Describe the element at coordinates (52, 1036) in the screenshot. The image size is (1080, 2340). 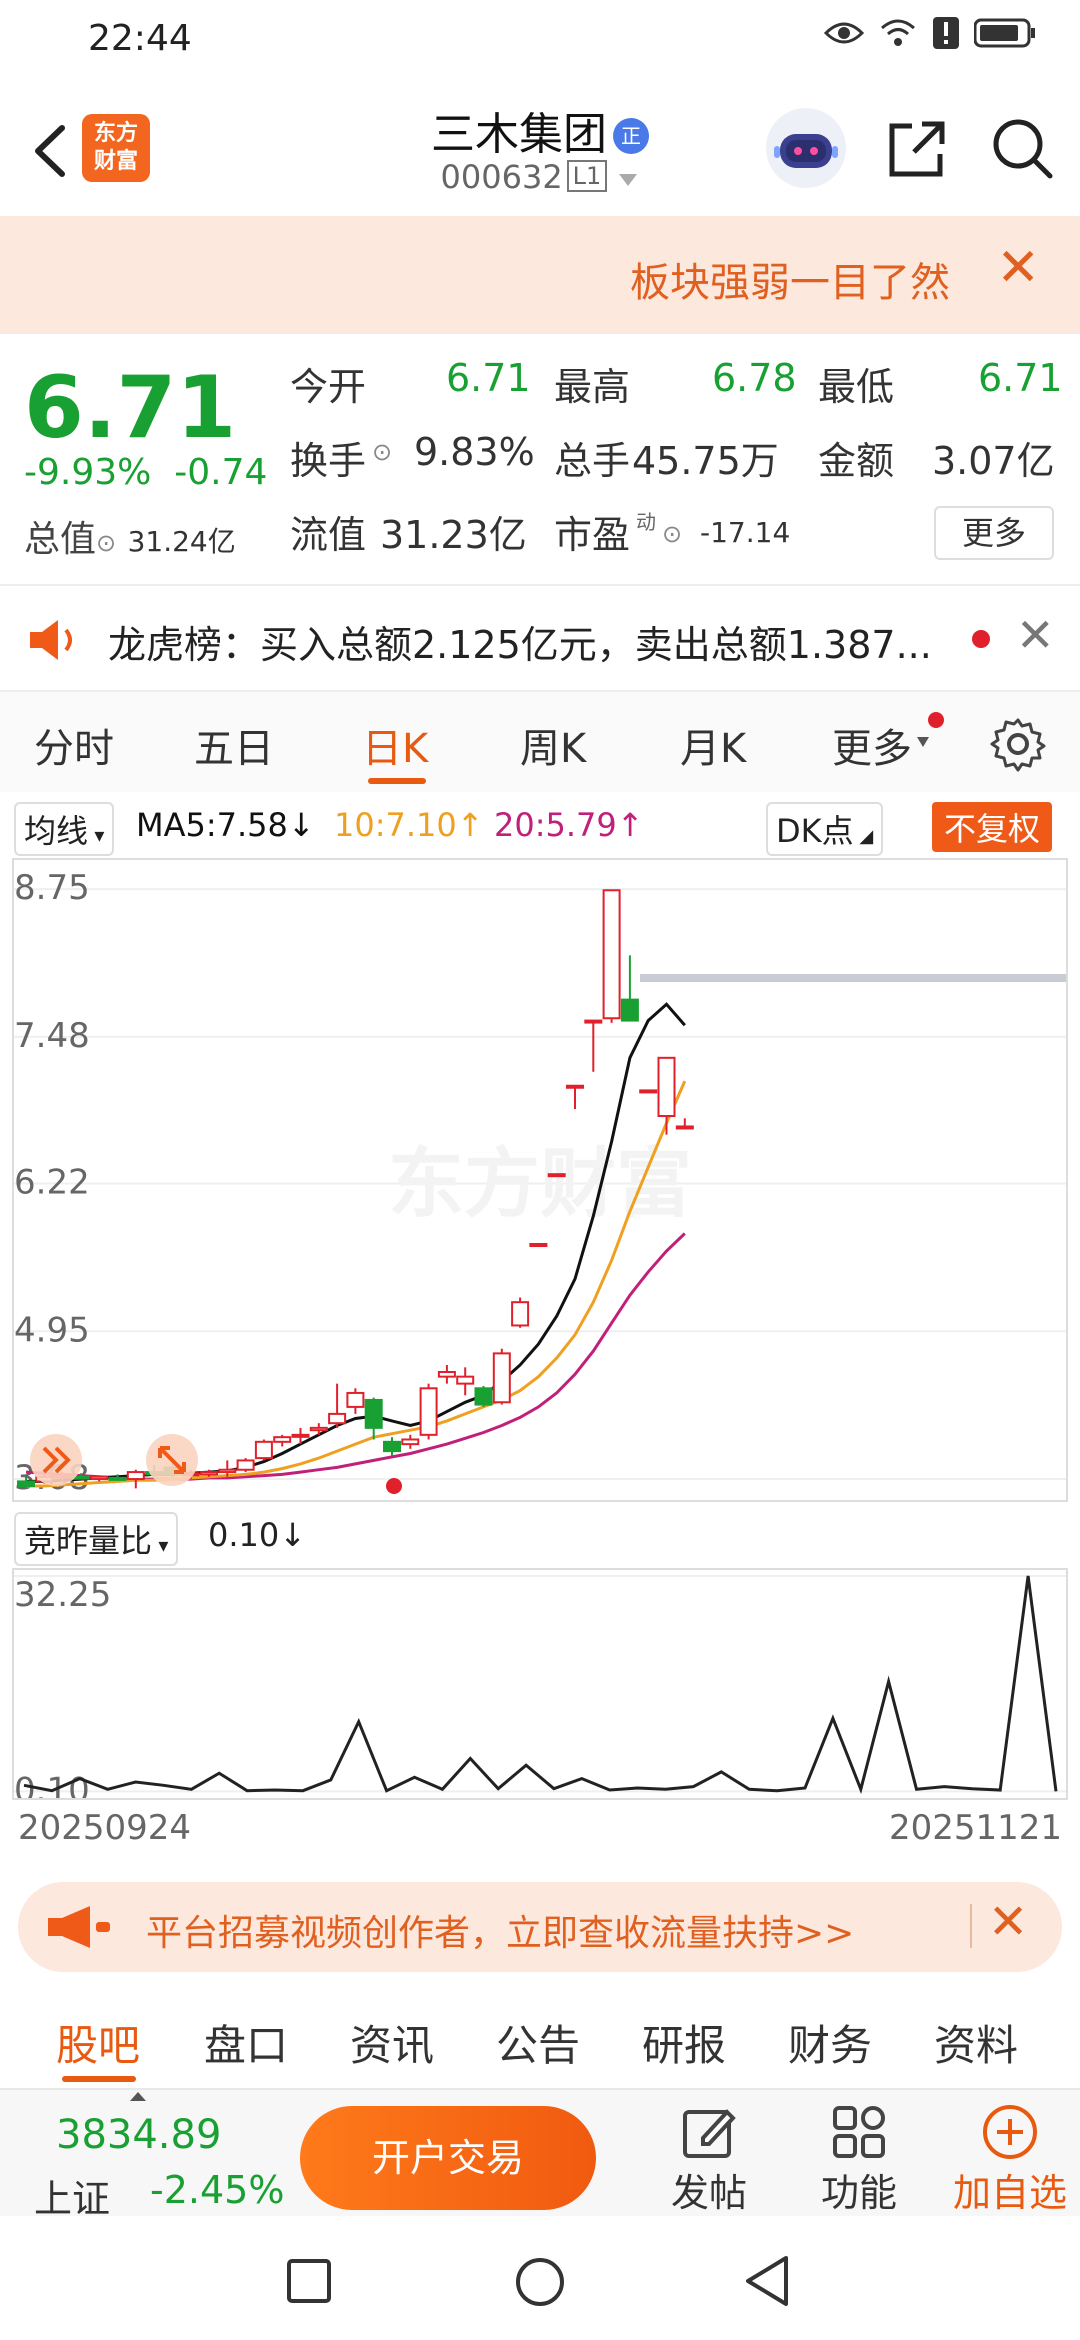
I see `y-tick-label: 7.48` at that location.